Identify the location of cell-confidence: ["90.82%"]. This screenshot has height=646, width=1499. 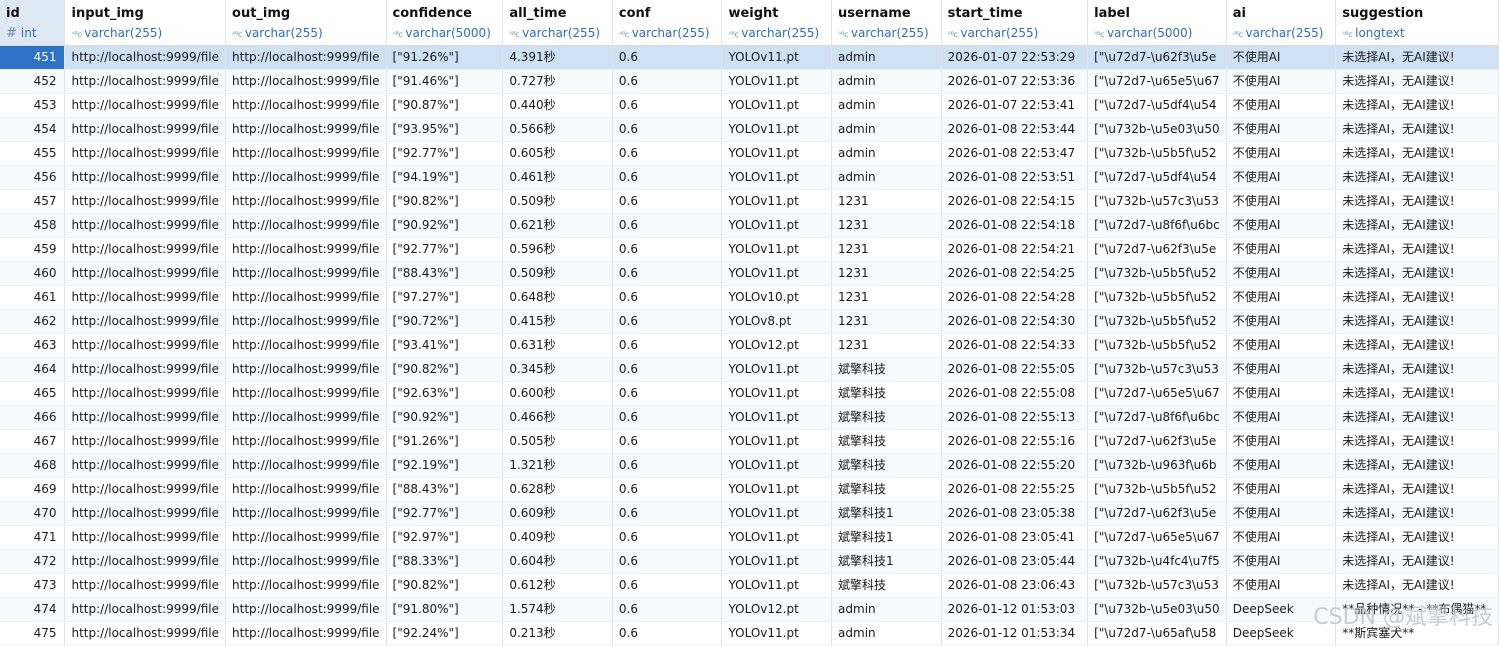
(445, 201).